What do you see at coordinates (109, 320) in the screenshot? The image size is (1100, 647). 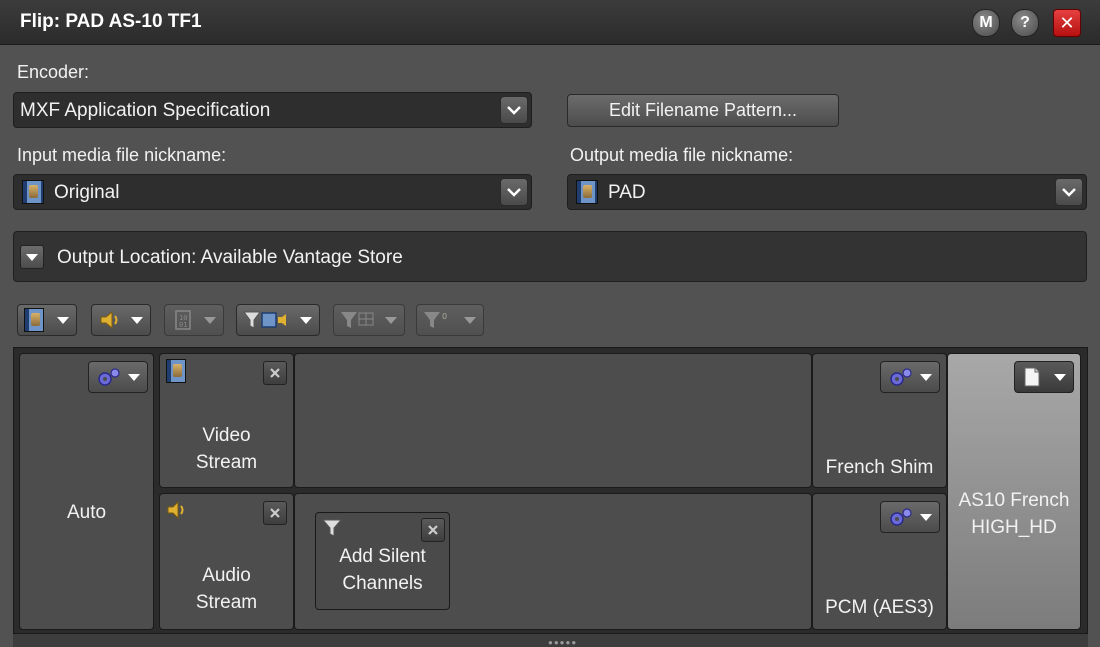 I see `audio-track-icon` at bounding box center [109, 320].